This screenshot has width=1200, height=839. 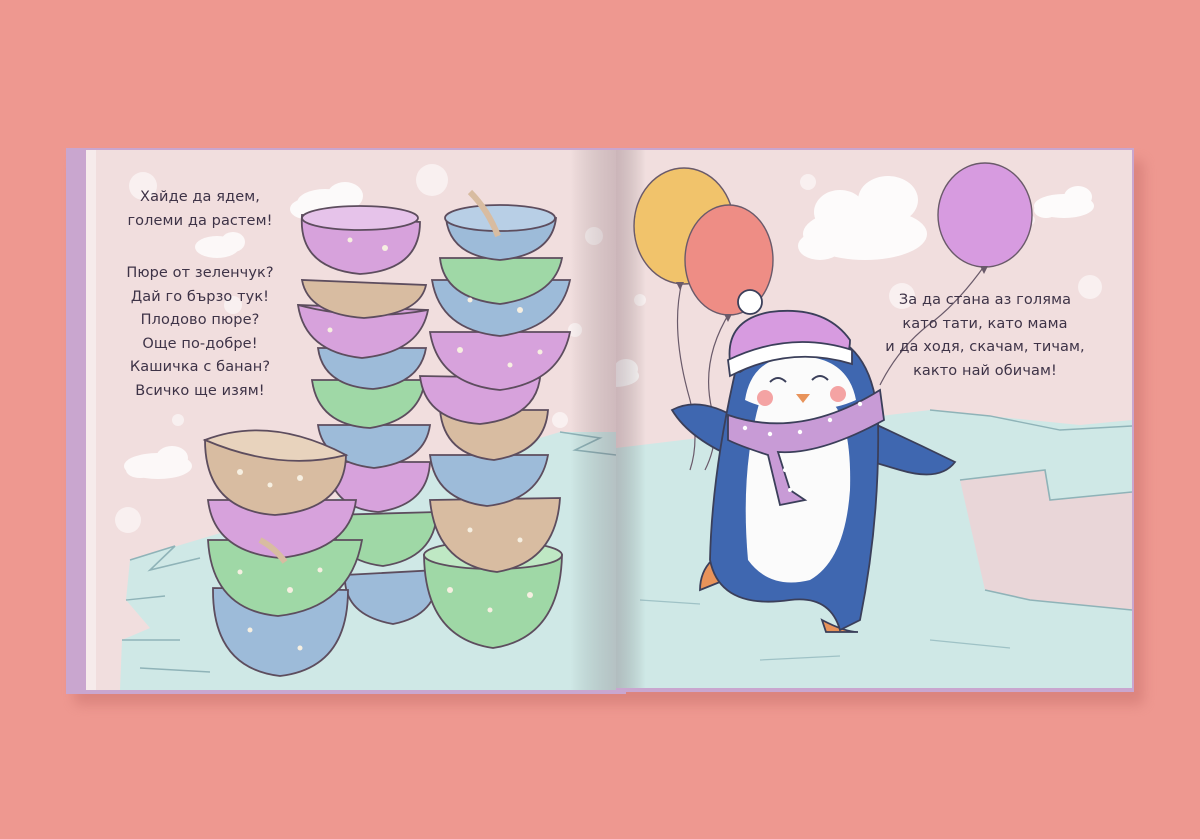 I want to click on poem-line: и да ходя, скачам, тичам,, so click(x=985, y=347).